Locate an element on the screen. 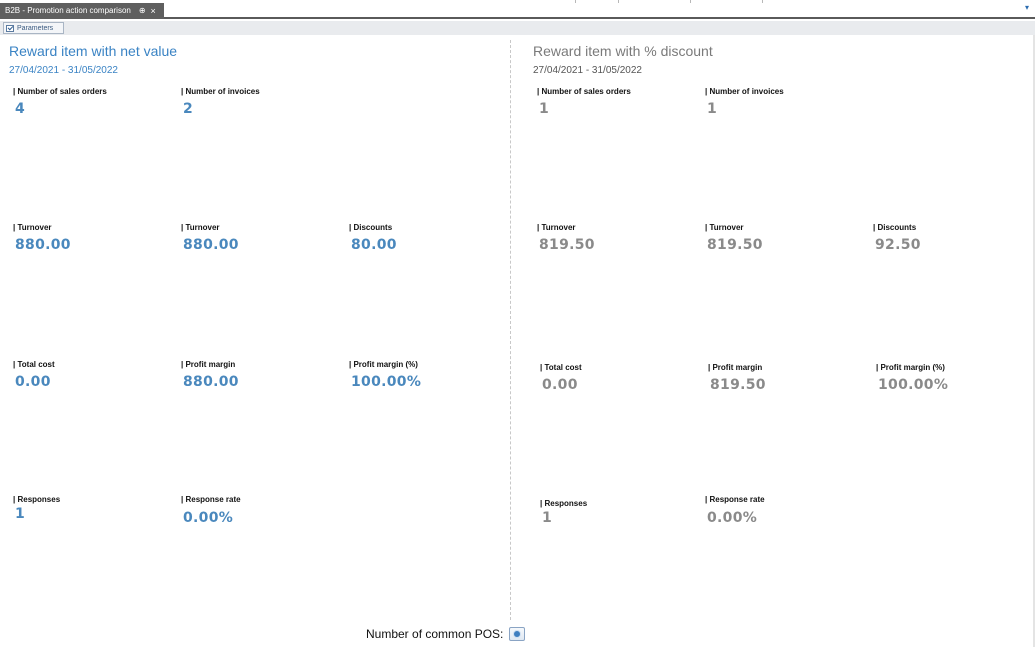  common-pos-label: Number of common POS: is located at coordinates (435, 634).